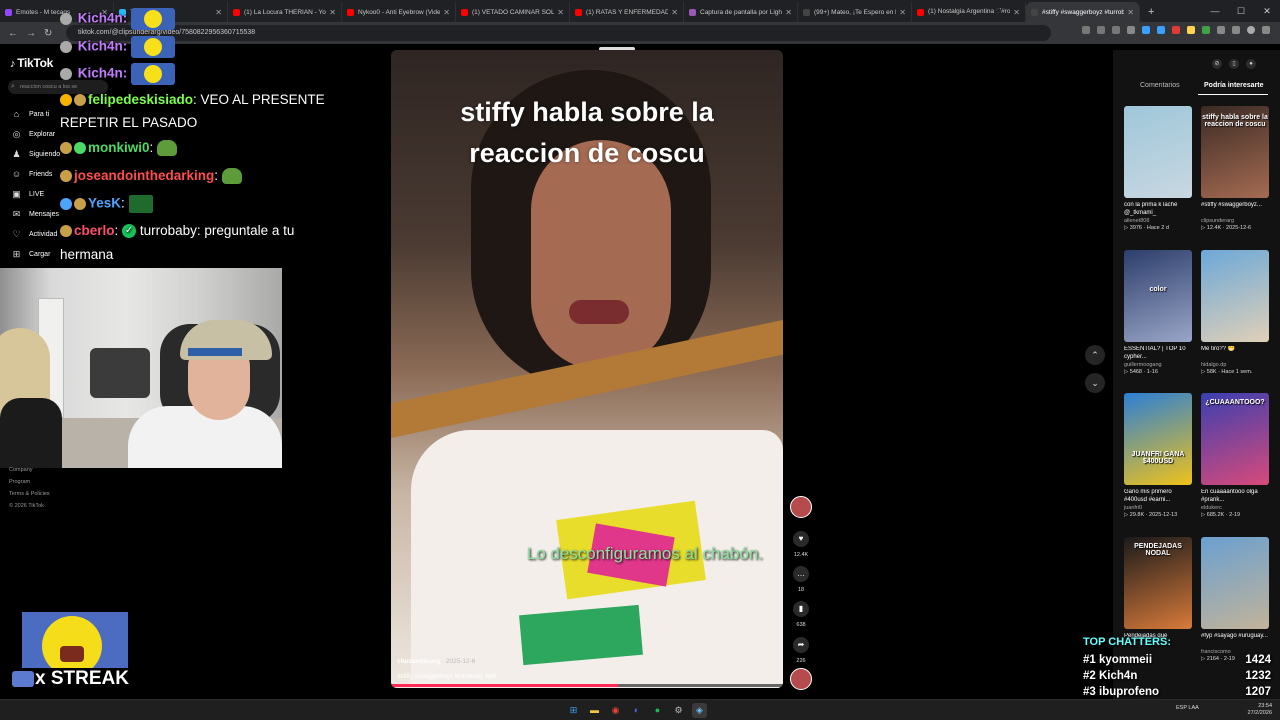 Image resolution: width=1280 pixels, height=720 pixels. What do you see at coordinates (1251, 30) in the screenshot?
I see `avatar` at bounding box center [1251, 30].